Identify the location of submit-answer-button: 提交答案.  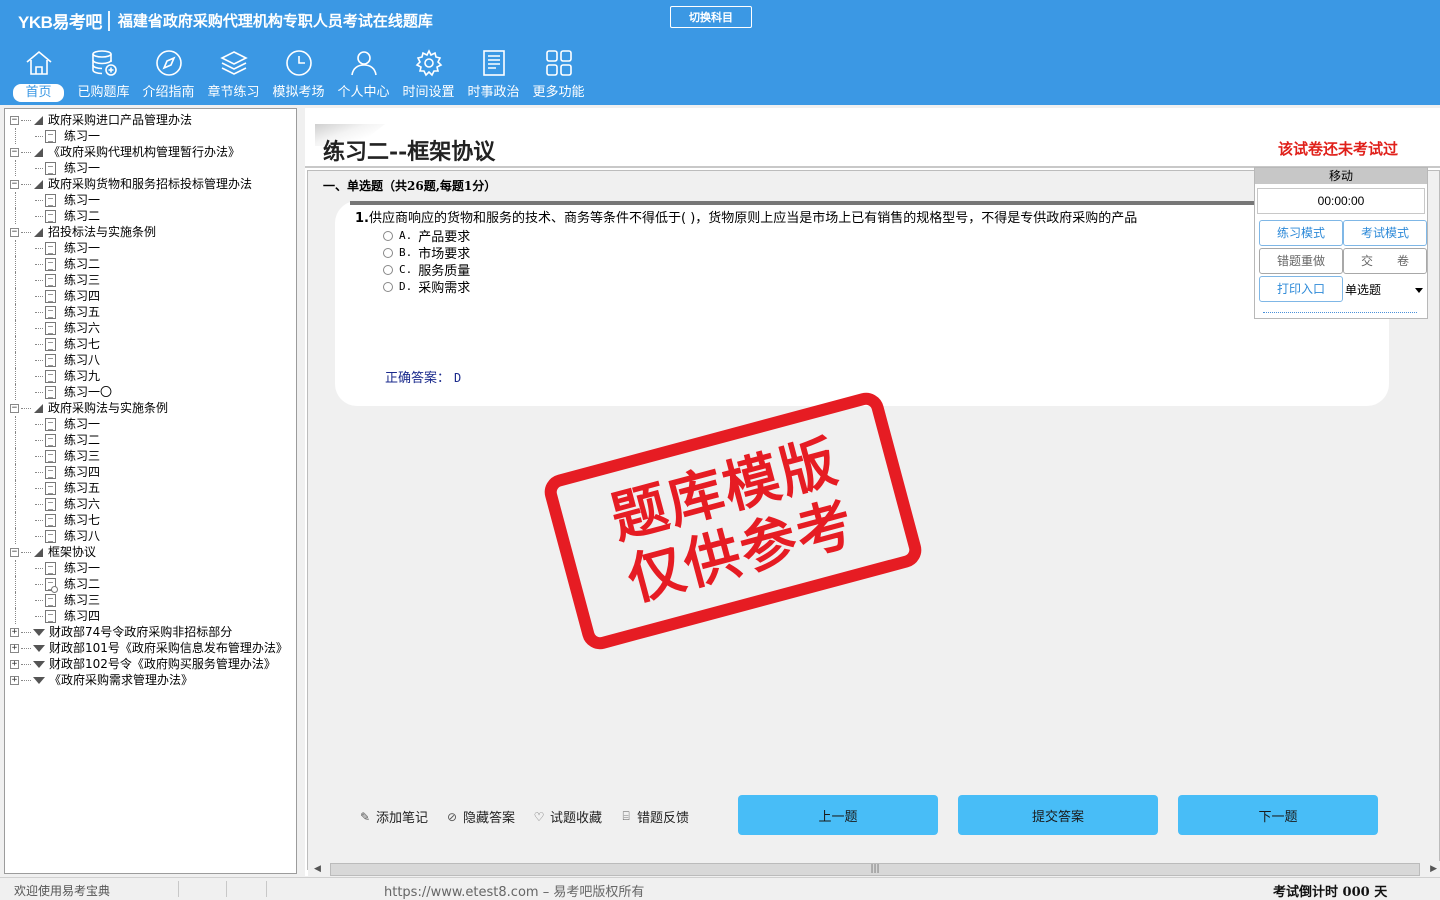
(1058, 815).